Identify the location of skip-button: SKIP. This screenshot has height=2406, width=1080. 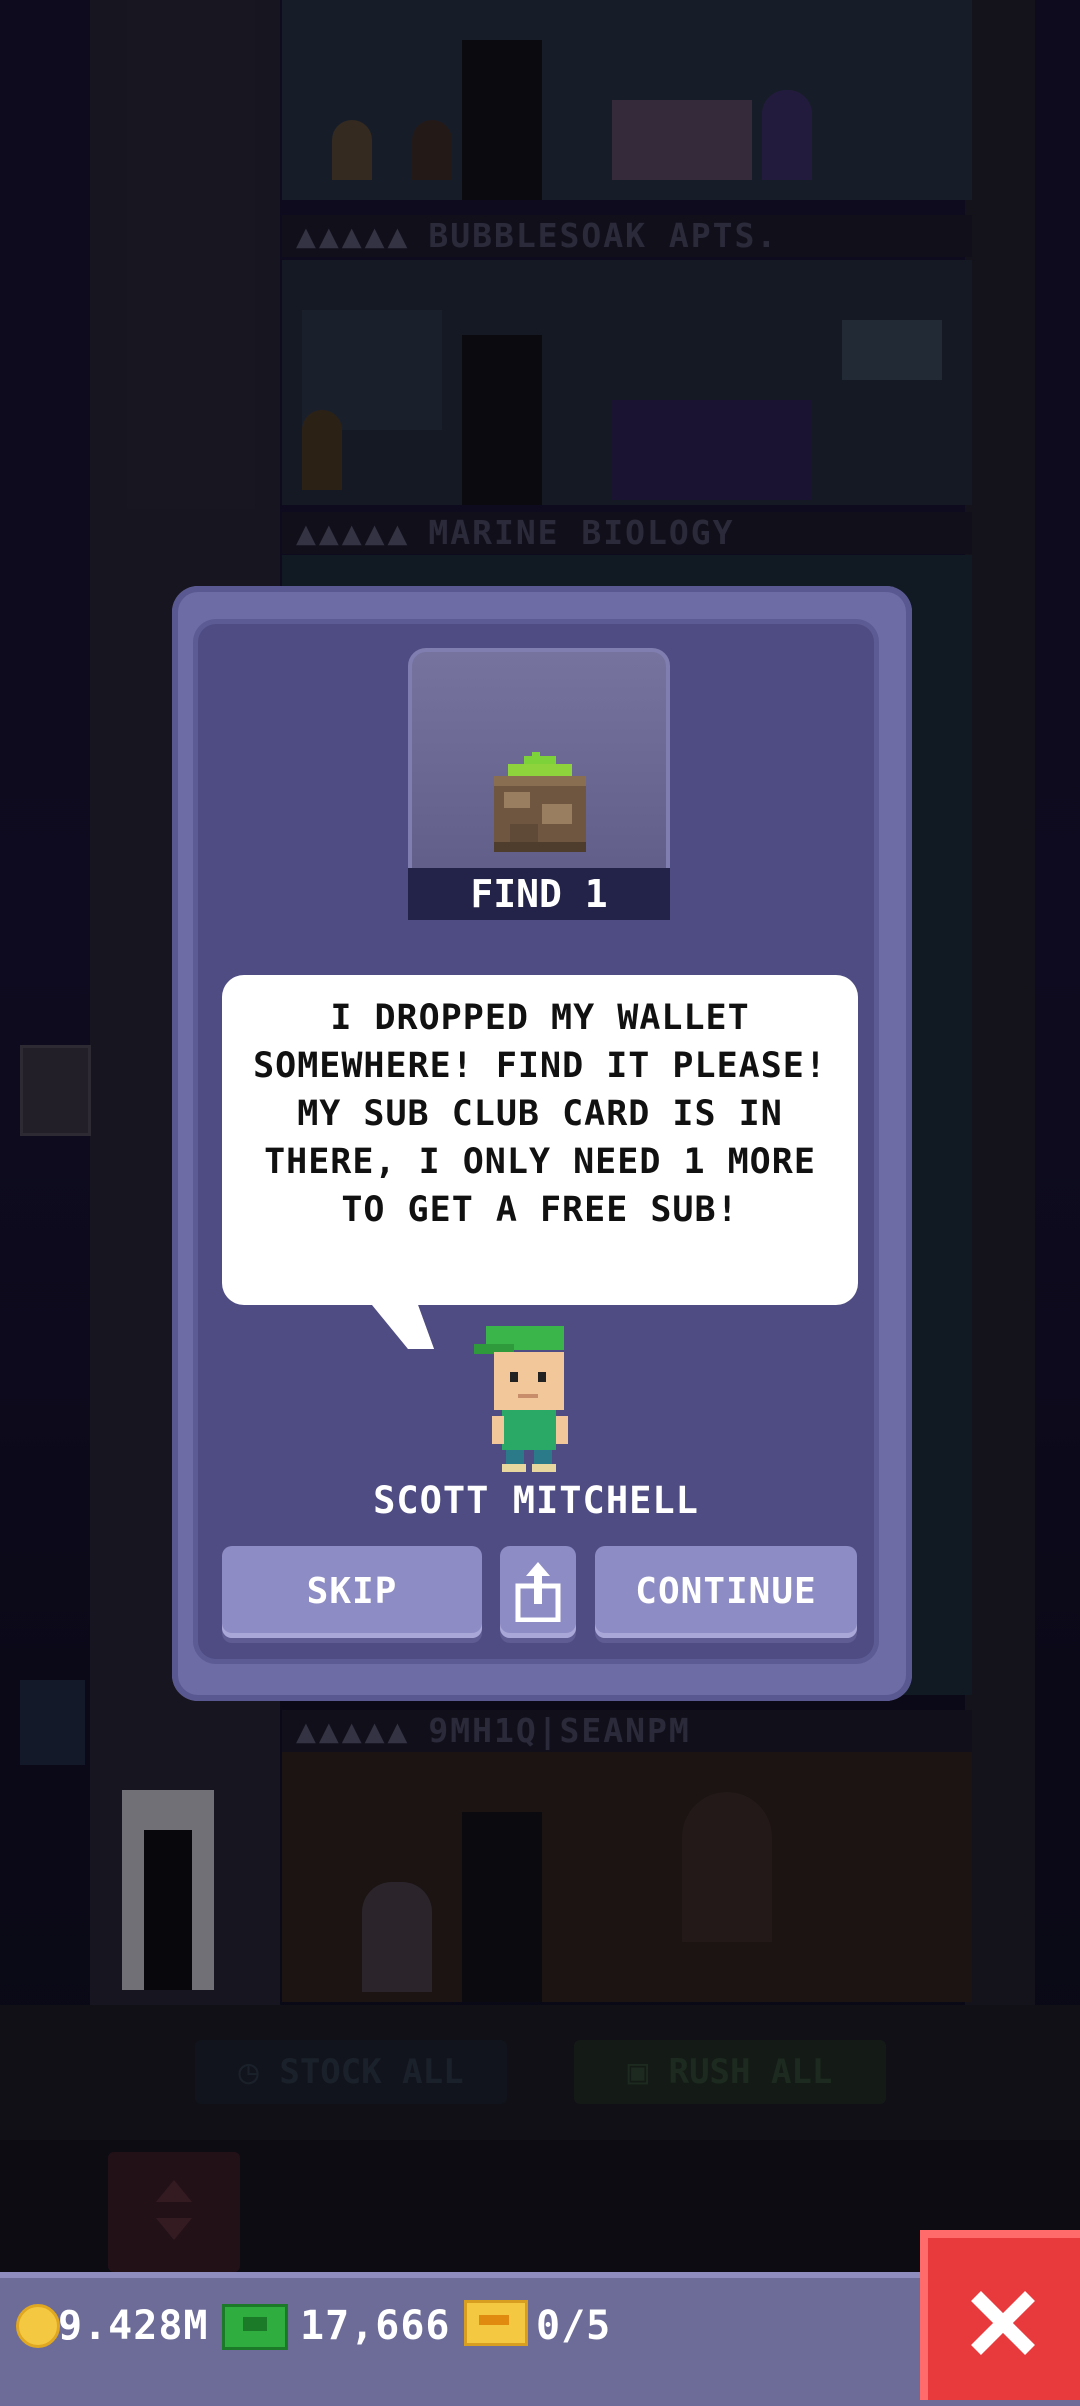
(352, 1592).